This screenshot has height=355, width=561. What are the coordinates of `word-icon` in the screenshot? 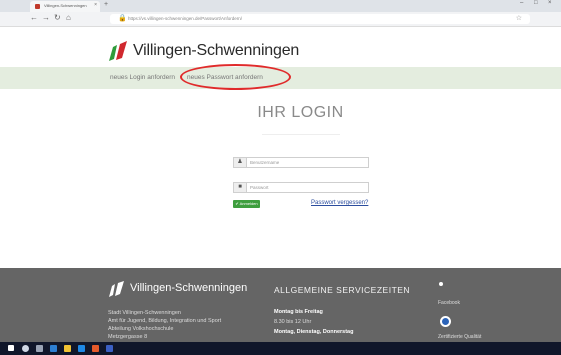 It's located at (109, 348).